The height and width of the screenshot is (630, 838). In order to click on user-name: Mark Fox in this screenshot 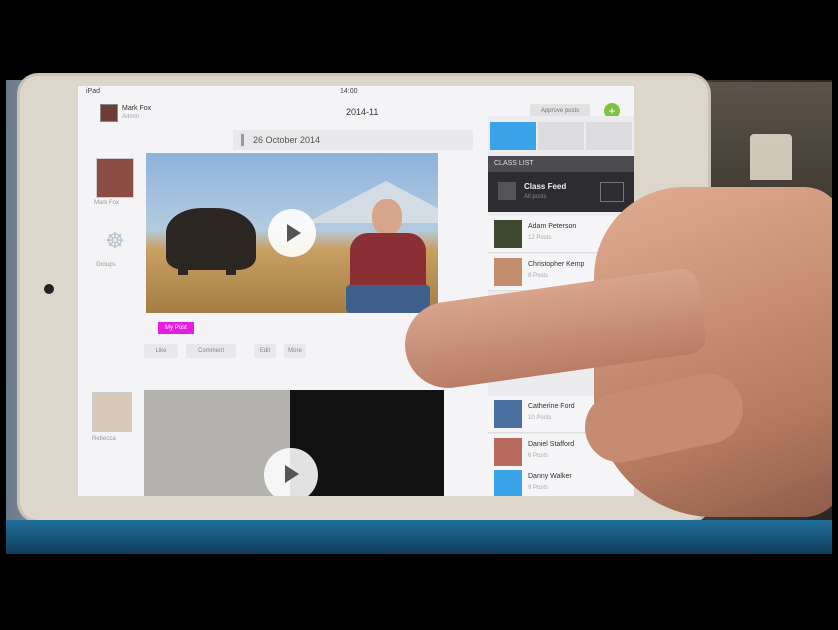, I will do `click(137, 108)`.